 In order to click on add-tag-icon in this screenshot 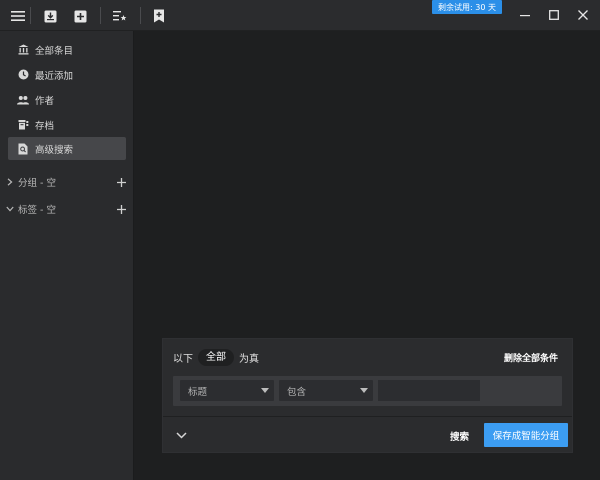, I will do `click(121, 209)`.